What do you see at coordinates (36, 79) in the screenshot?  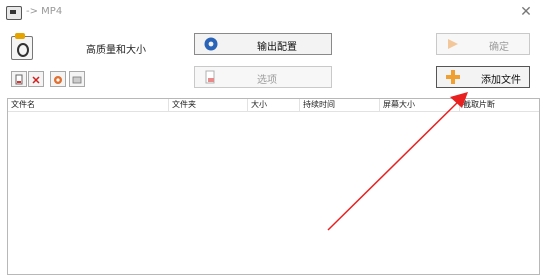 I see `delete-icon` at bounding box center [36, 79].